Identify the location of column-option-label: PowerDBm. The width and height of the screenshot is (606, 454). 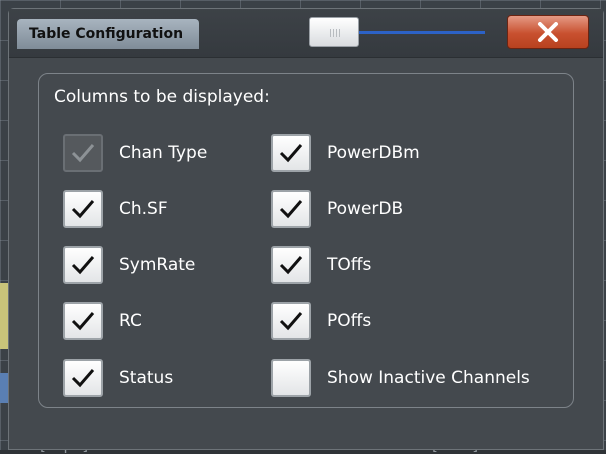
(373, 153).